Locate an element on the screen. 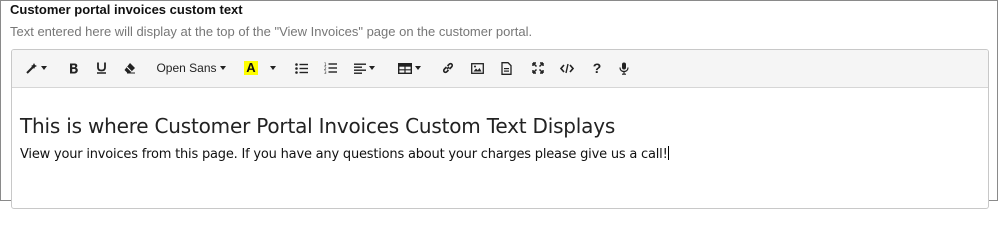  microphone-icon is located at coordinates (624, 68).